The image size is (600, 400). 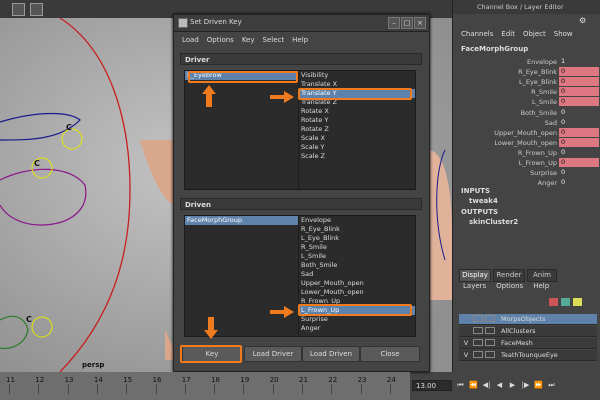 I want to click on channel-name: Surprise, so click(x=543, y=173).